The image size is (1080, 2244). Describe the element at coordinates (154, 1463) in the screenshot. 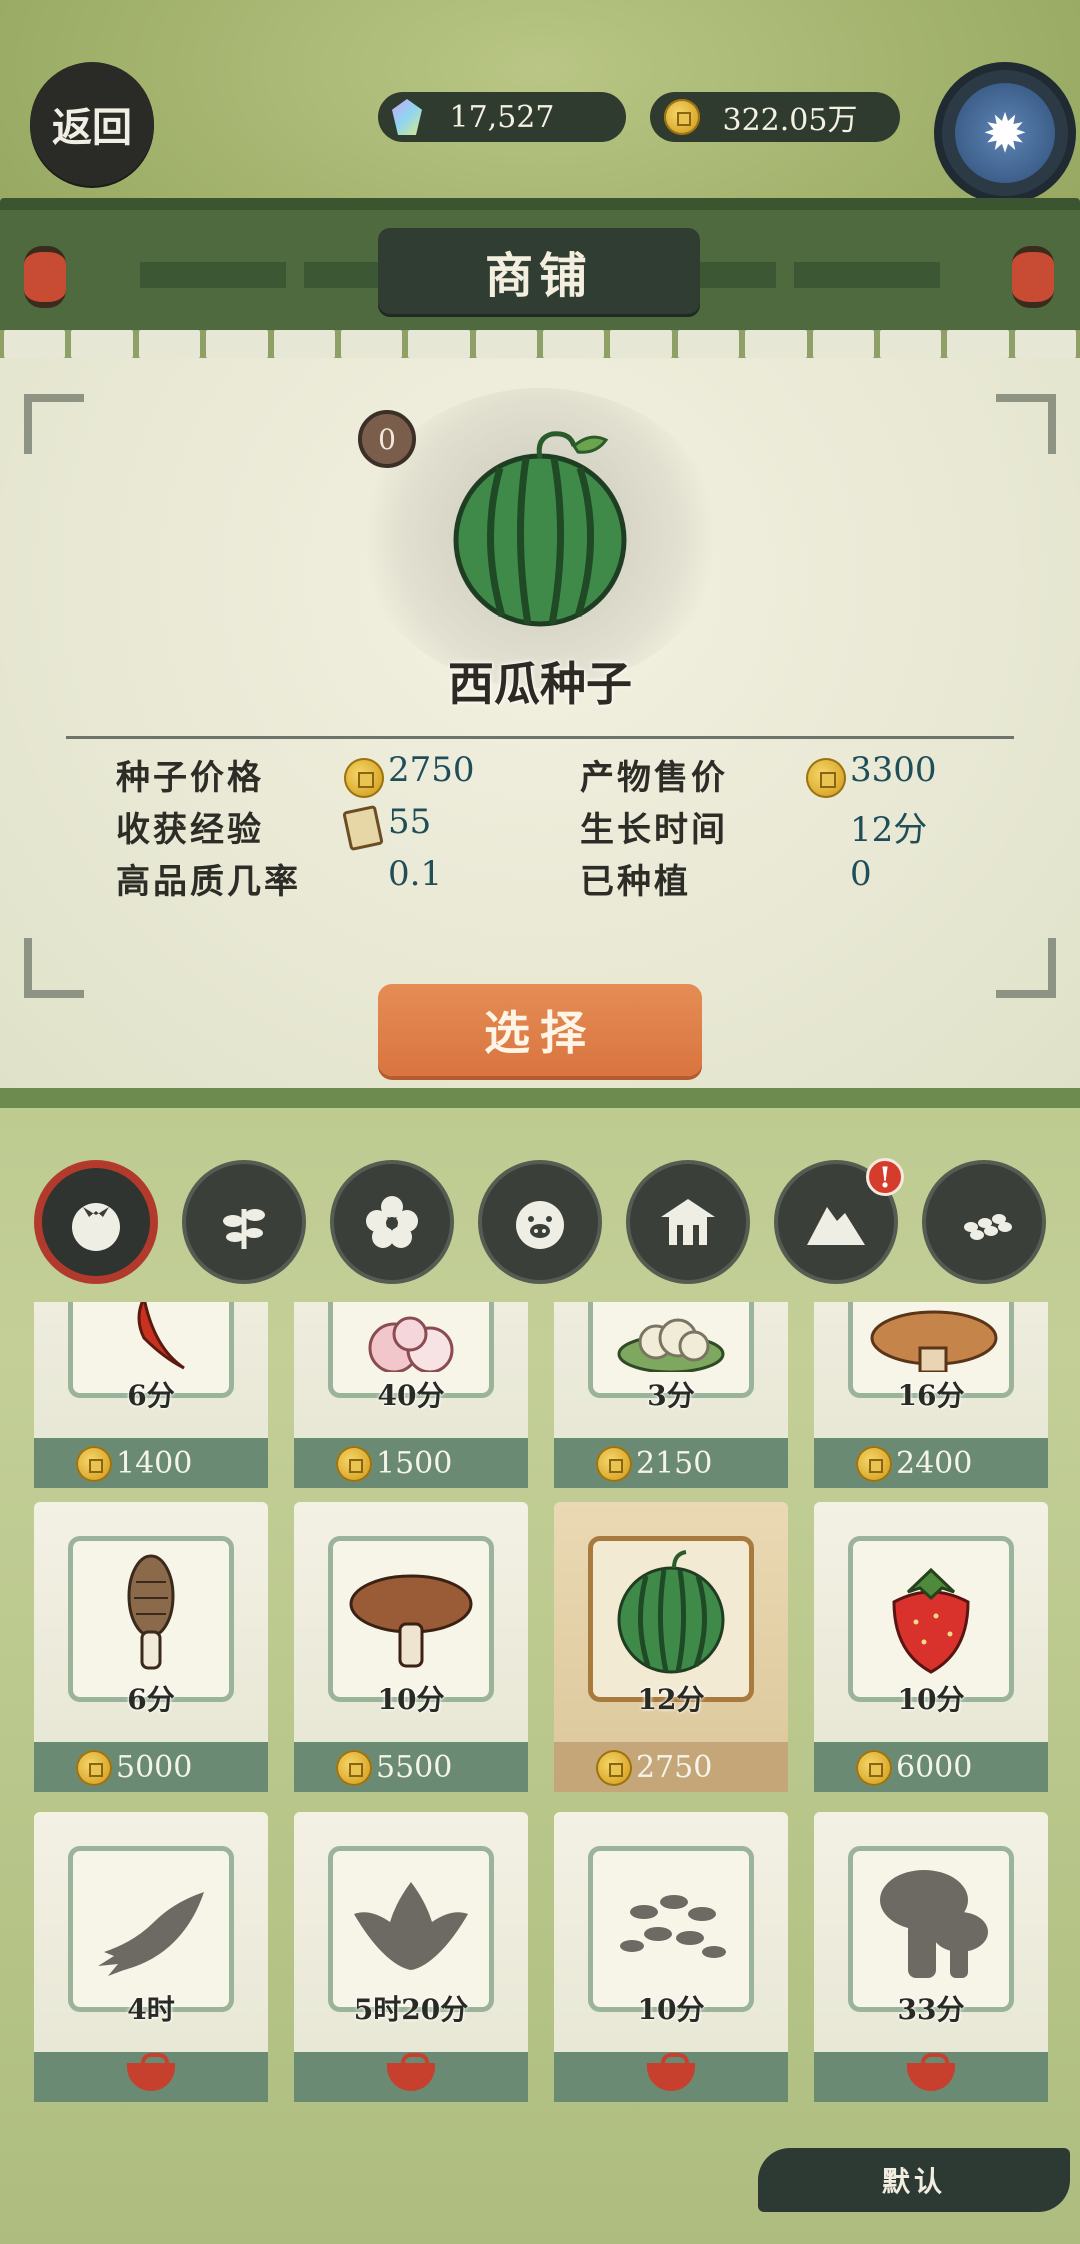

I see `price-value: 1400` at that location.